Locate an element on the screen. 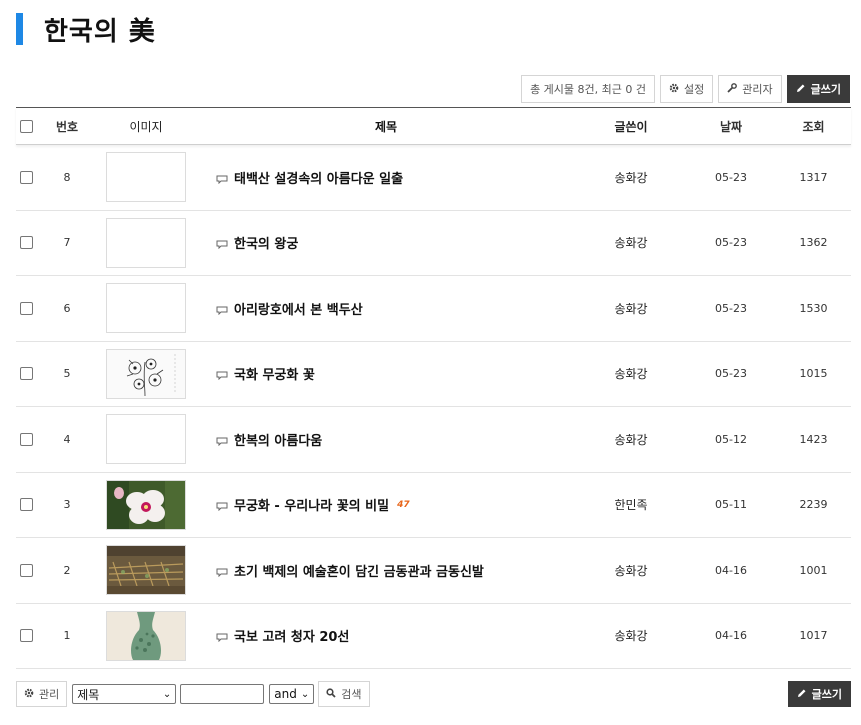 The width and height of the screenshot is (861, 725). settings-button: 설정 is located at coordinates (687, 89).